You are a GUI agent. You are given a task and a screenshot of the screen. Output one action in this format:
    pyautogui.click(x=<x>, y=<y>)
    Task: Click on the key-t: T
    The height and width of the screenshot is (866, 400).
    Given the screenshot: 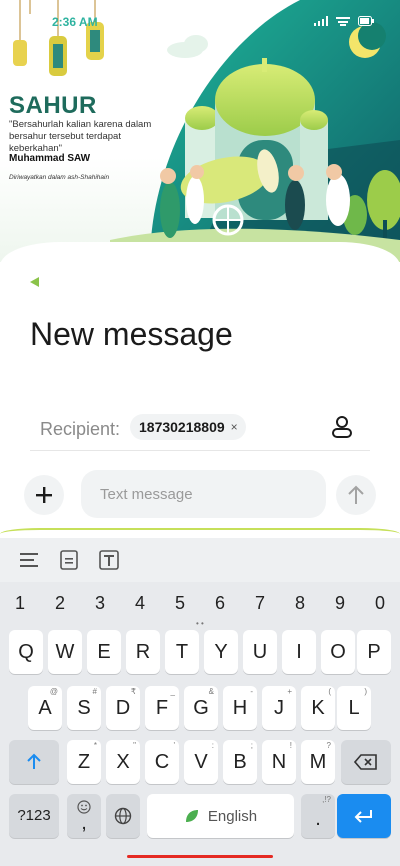 What is the action you would take?
    pyautogui.click(x=182, y=652)
    